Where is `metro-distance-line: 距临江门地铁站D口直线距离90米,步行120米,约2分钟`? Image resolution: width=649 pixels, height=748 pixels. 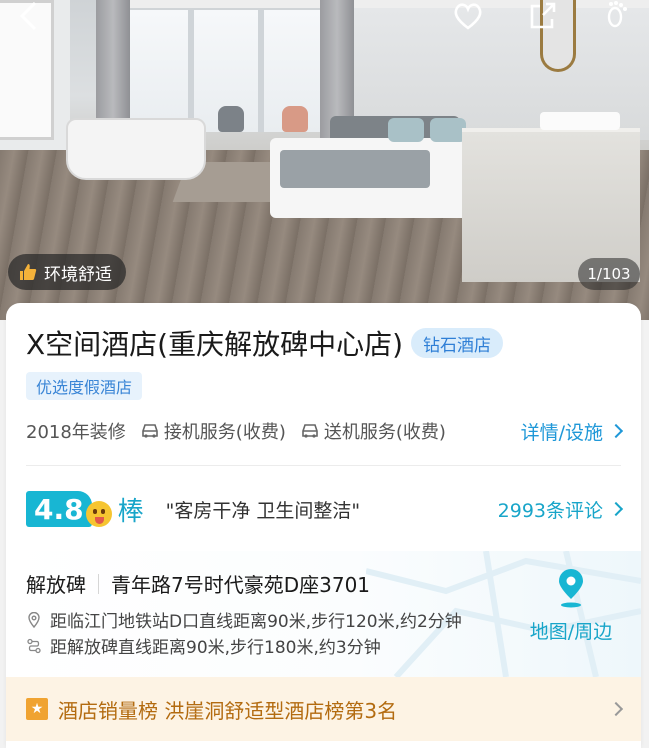 metro-distance-line: 距临江门地铁站D口直线距离90米,步行120米,约2分钟 is located at coordinates (244, 619).